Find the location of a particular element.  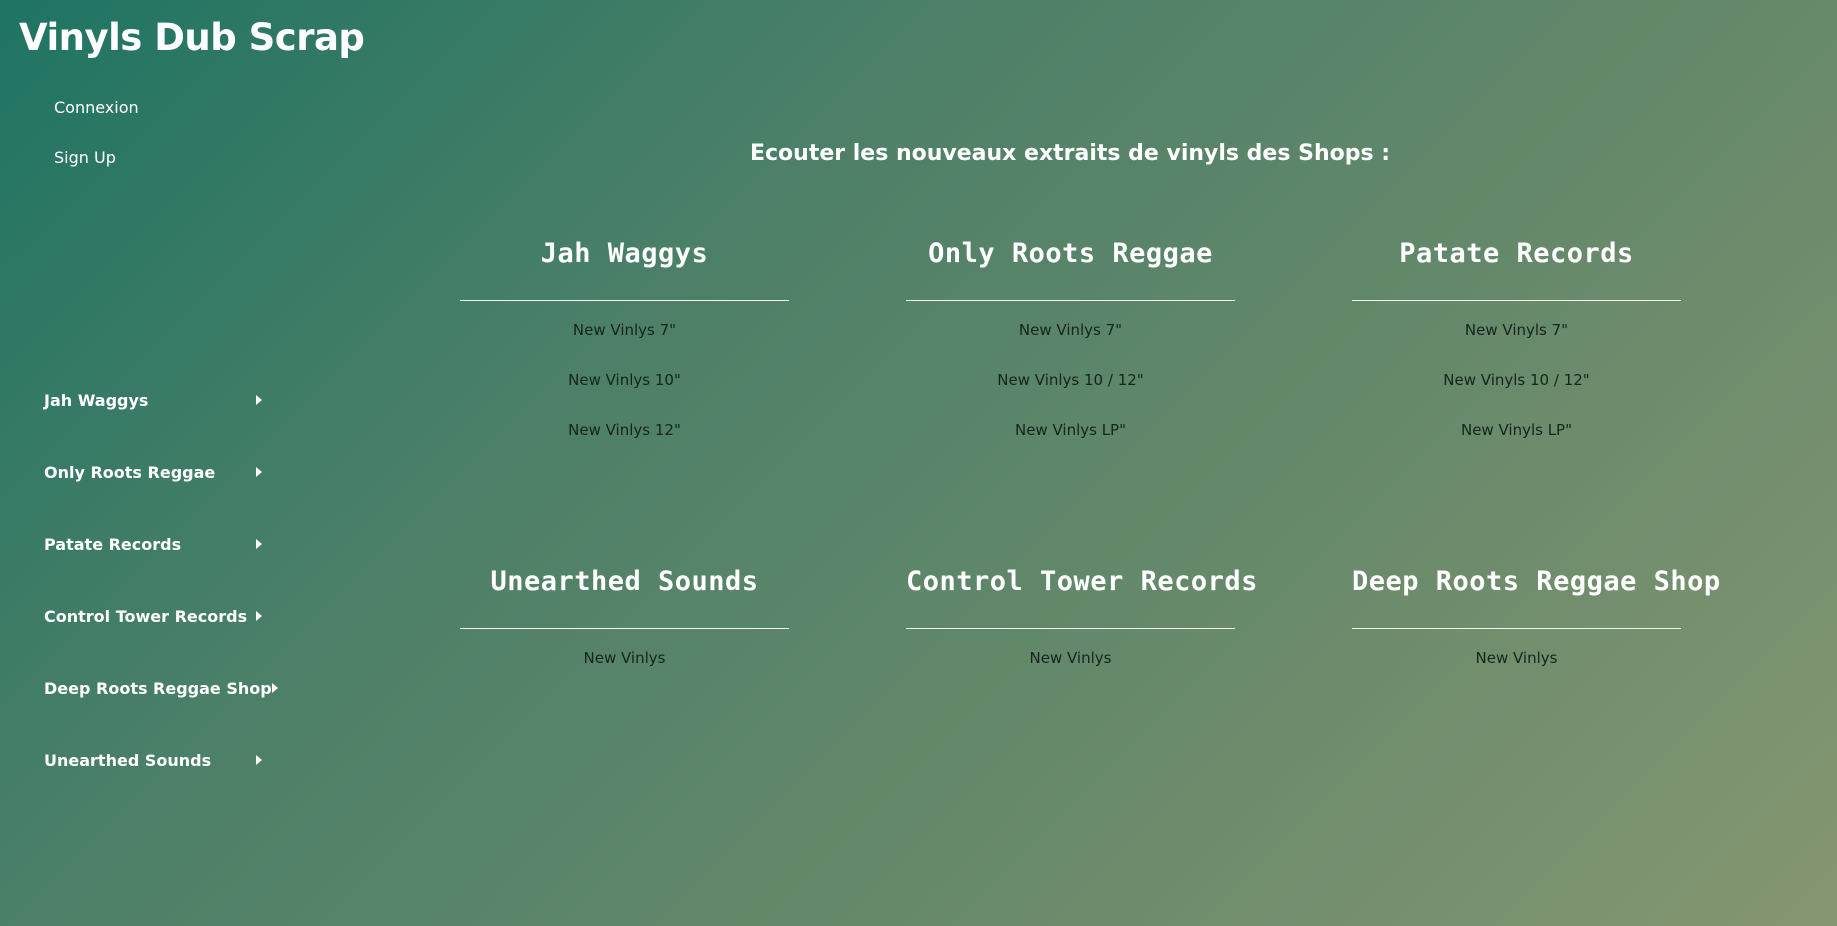

shop-title: Jah Waggys is located at coordinates (624, 253).